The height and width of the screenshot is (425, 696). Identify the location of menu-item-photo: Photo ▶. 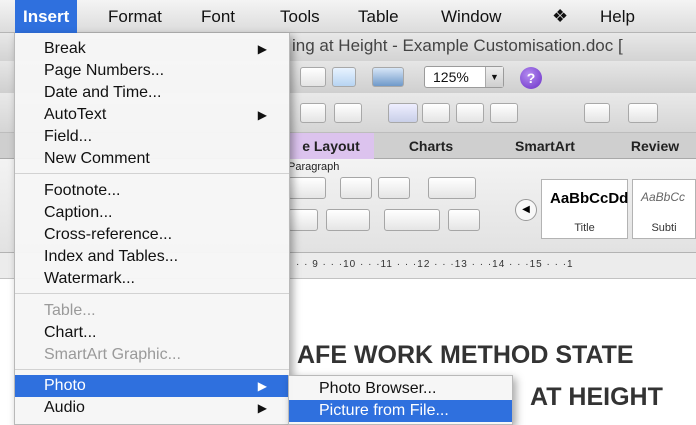
(152, 386).